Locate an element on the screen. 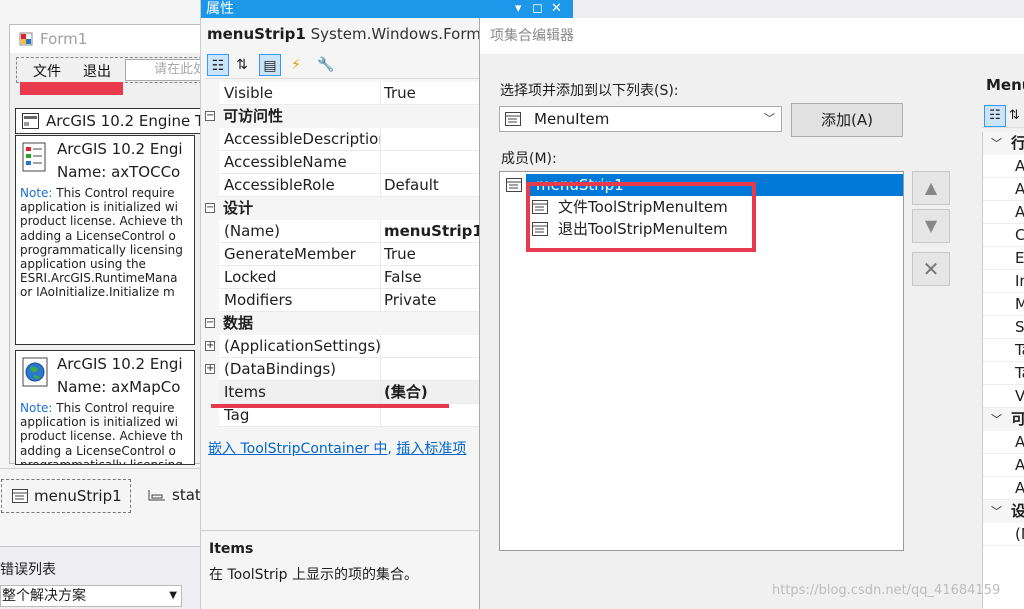 The image size is (1024, 609). annotation-underline is located at coordinates (71, 88).